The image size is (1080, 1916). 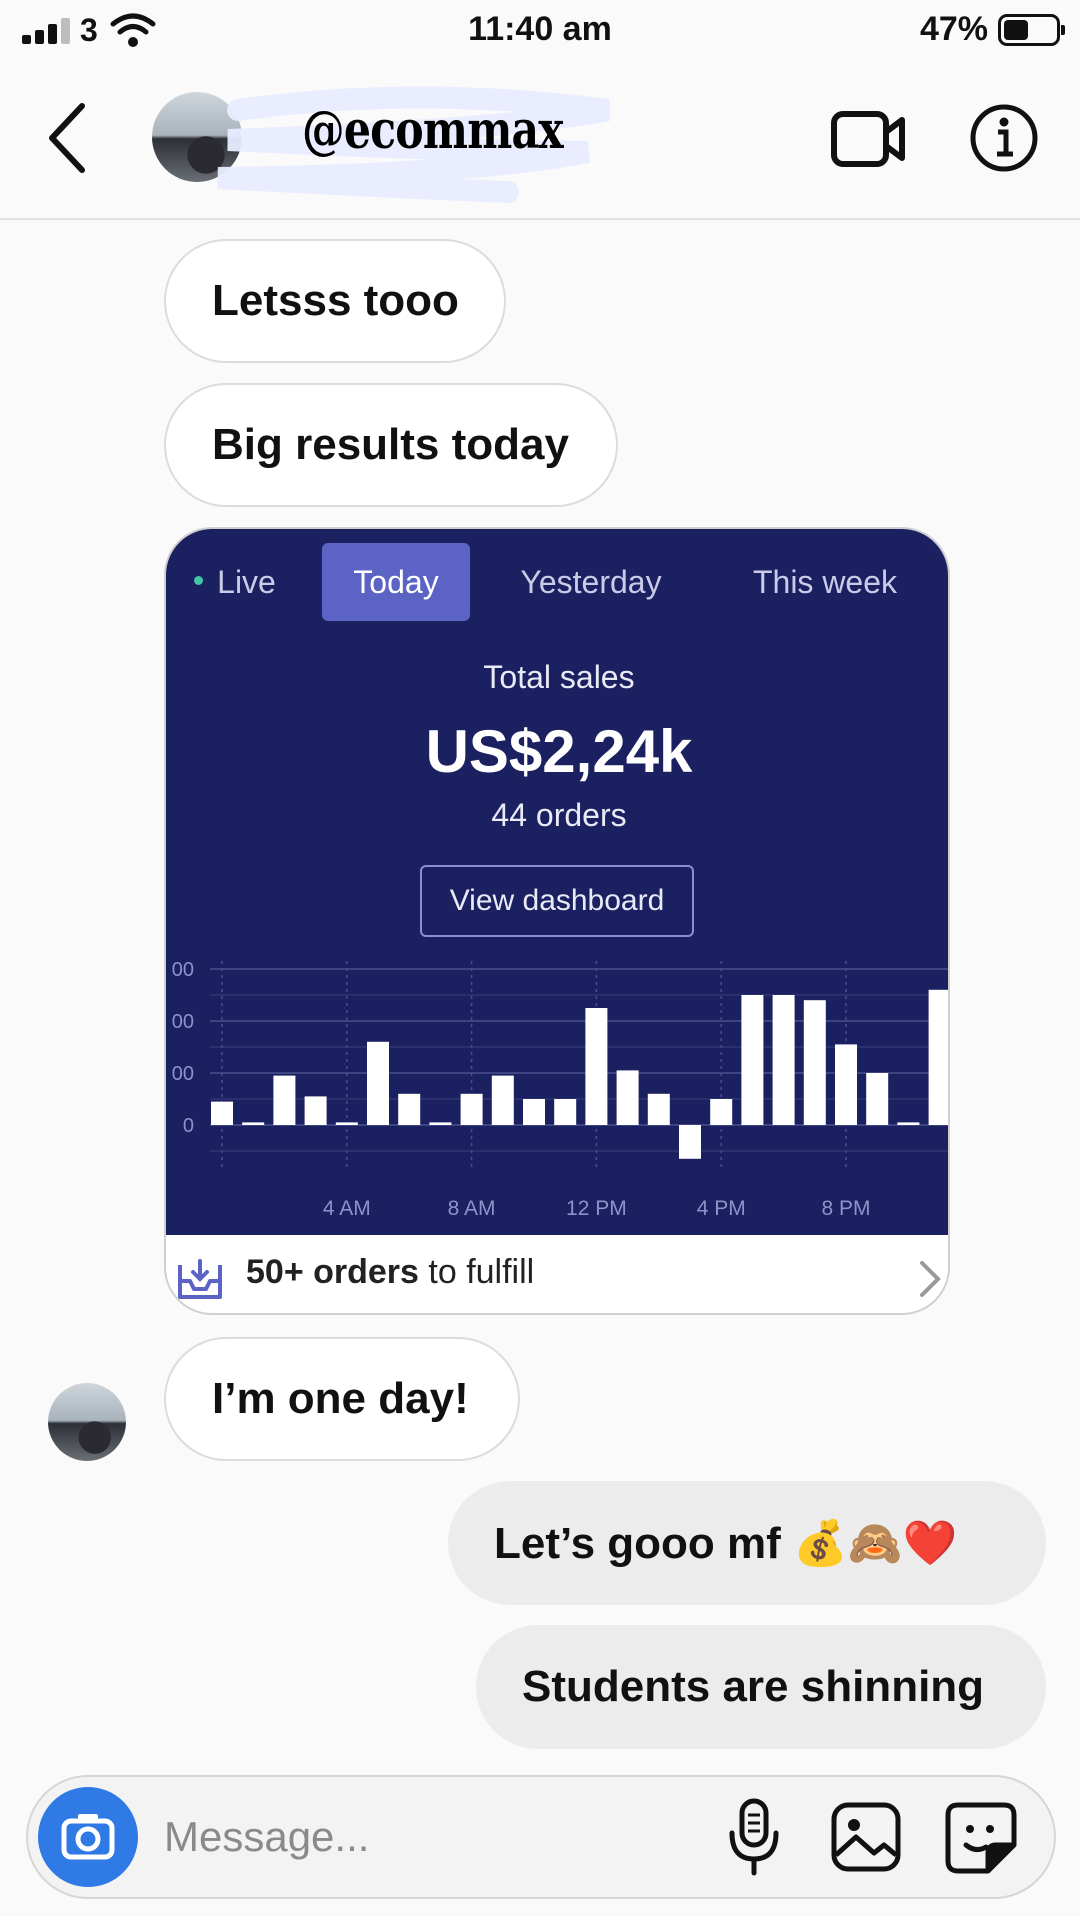 I want to click on x-tick-label: 4 AM, so click(x=347, y=1208).